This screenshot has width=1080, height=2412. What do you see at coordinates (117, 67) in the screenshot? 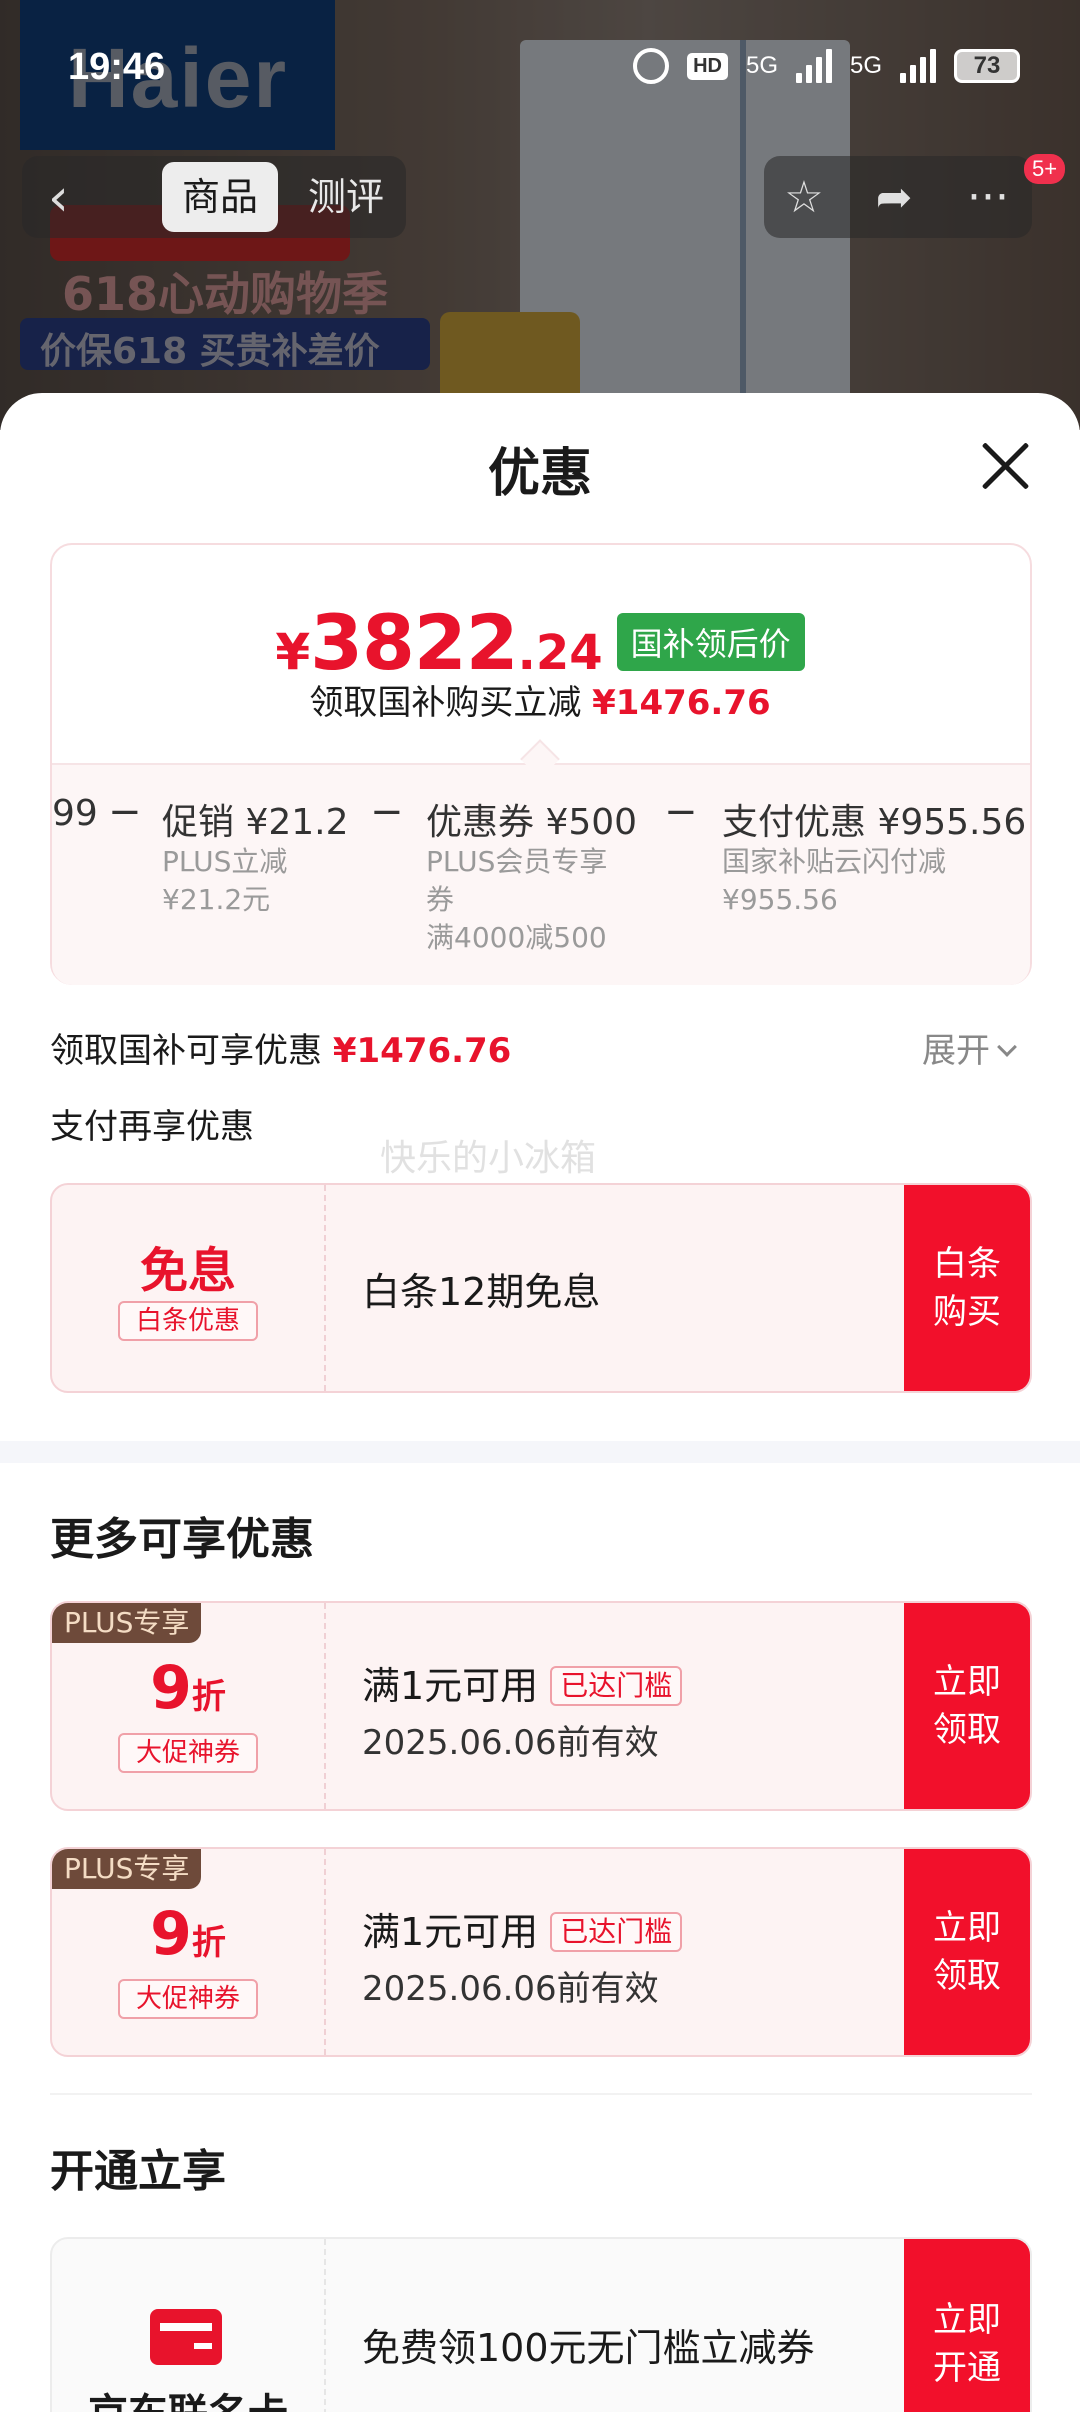
I see `status-time: 19:46` at bounding box center [117, 67].